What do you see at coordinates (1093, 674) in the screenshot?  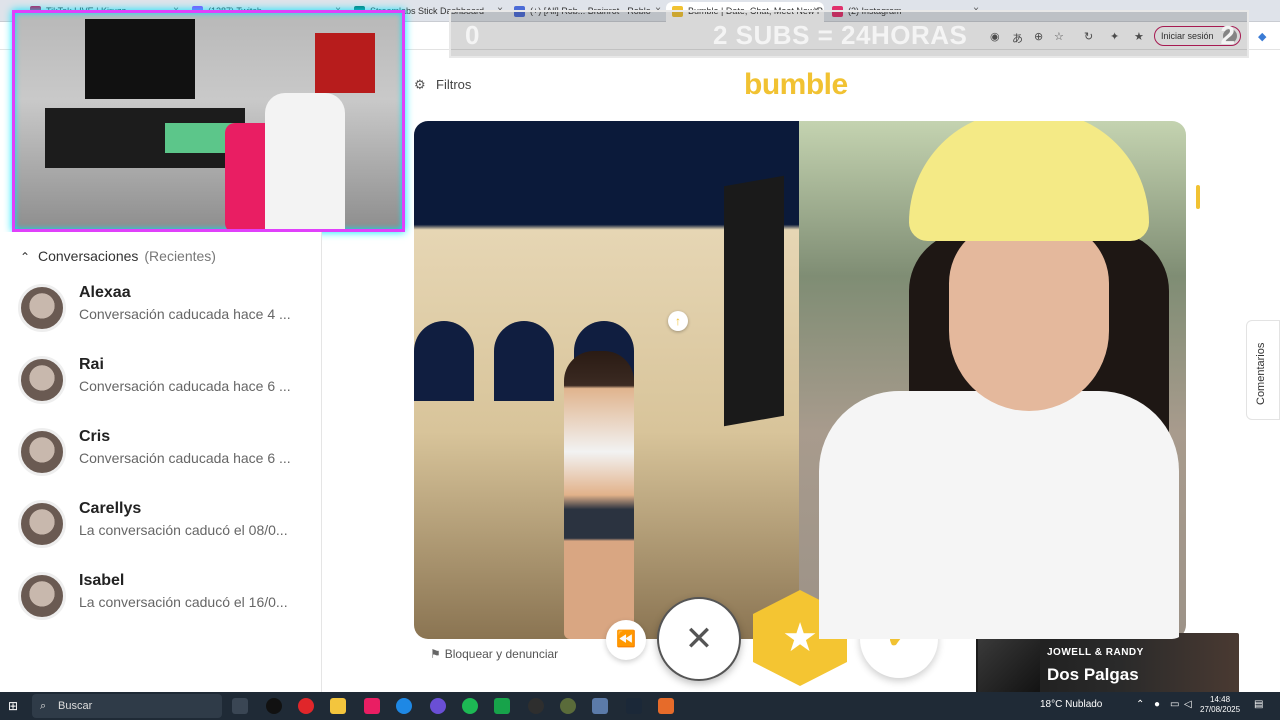 I see `now-playing-song: Dos Palgas` at bounding box center [1093, 674].